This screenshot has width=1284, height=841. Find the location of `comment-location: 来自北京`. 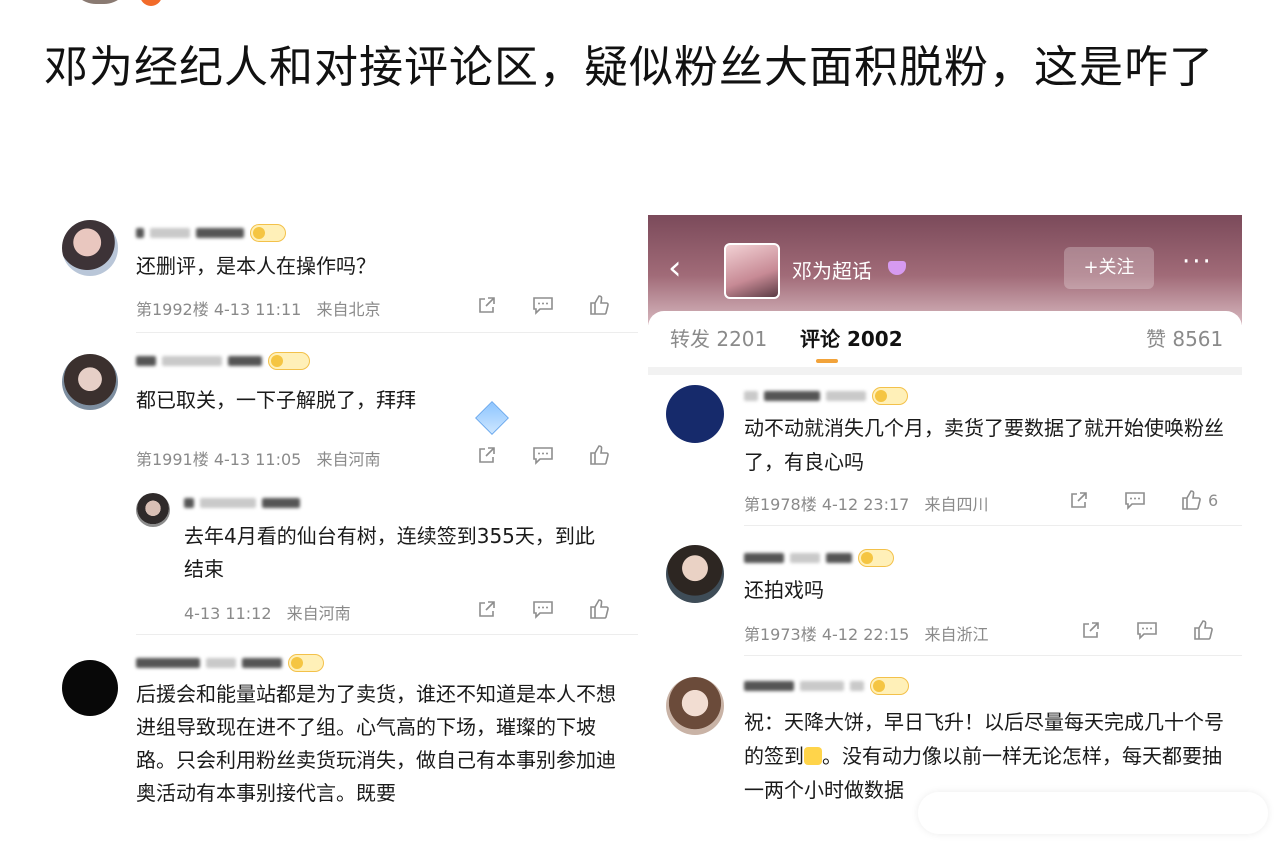

comment-location: 来自北京 is located at coordinates (348, 309).